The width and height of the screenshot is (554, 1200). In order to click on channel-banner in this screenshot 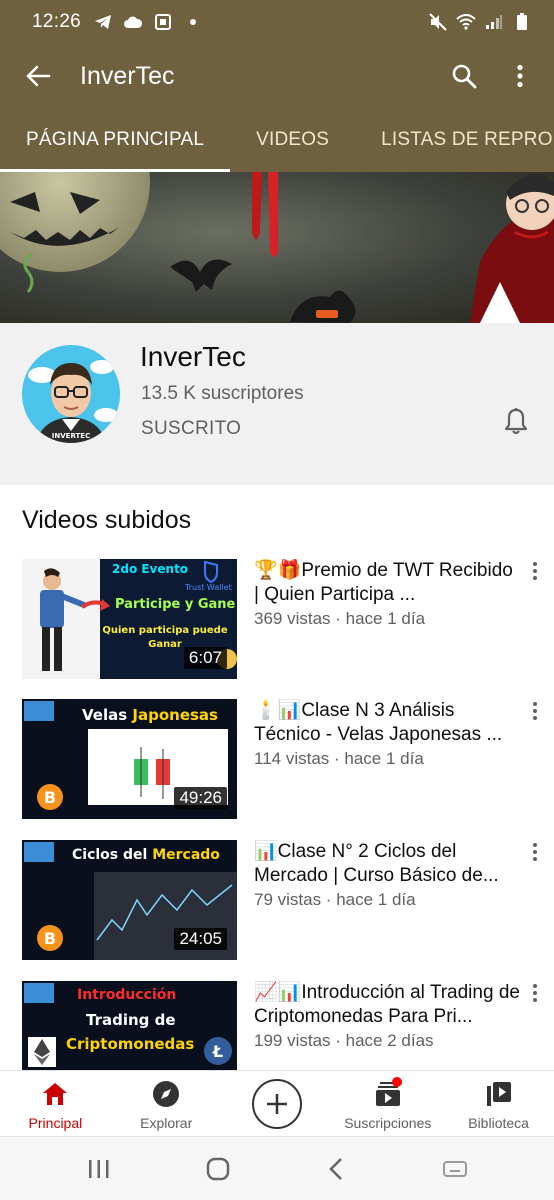, I will do `click(277, 247)`.